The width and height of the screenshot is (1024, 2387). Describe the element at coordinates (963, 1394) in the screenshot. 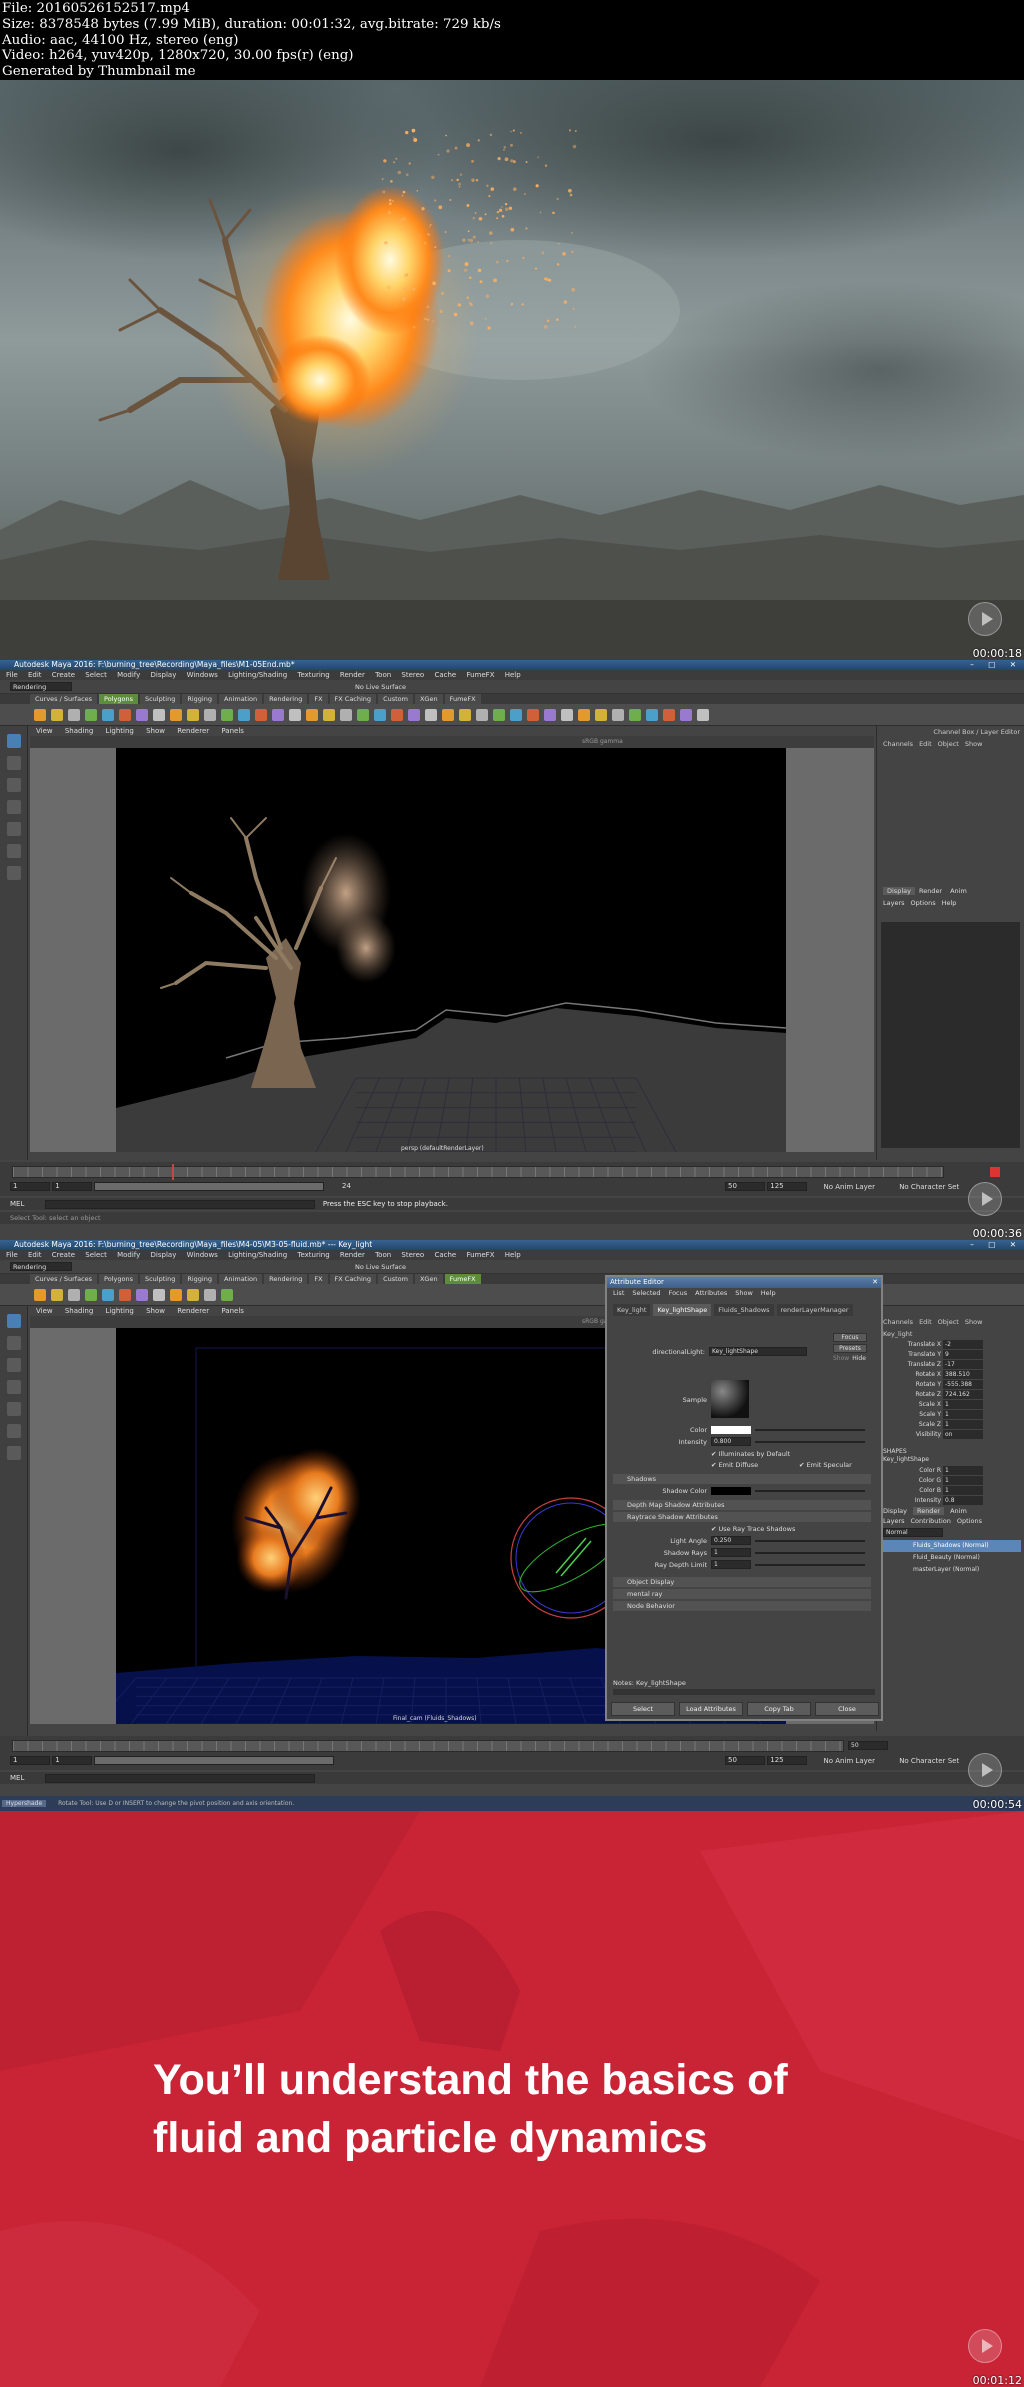

I see `channel-value: 724.162` at that location.